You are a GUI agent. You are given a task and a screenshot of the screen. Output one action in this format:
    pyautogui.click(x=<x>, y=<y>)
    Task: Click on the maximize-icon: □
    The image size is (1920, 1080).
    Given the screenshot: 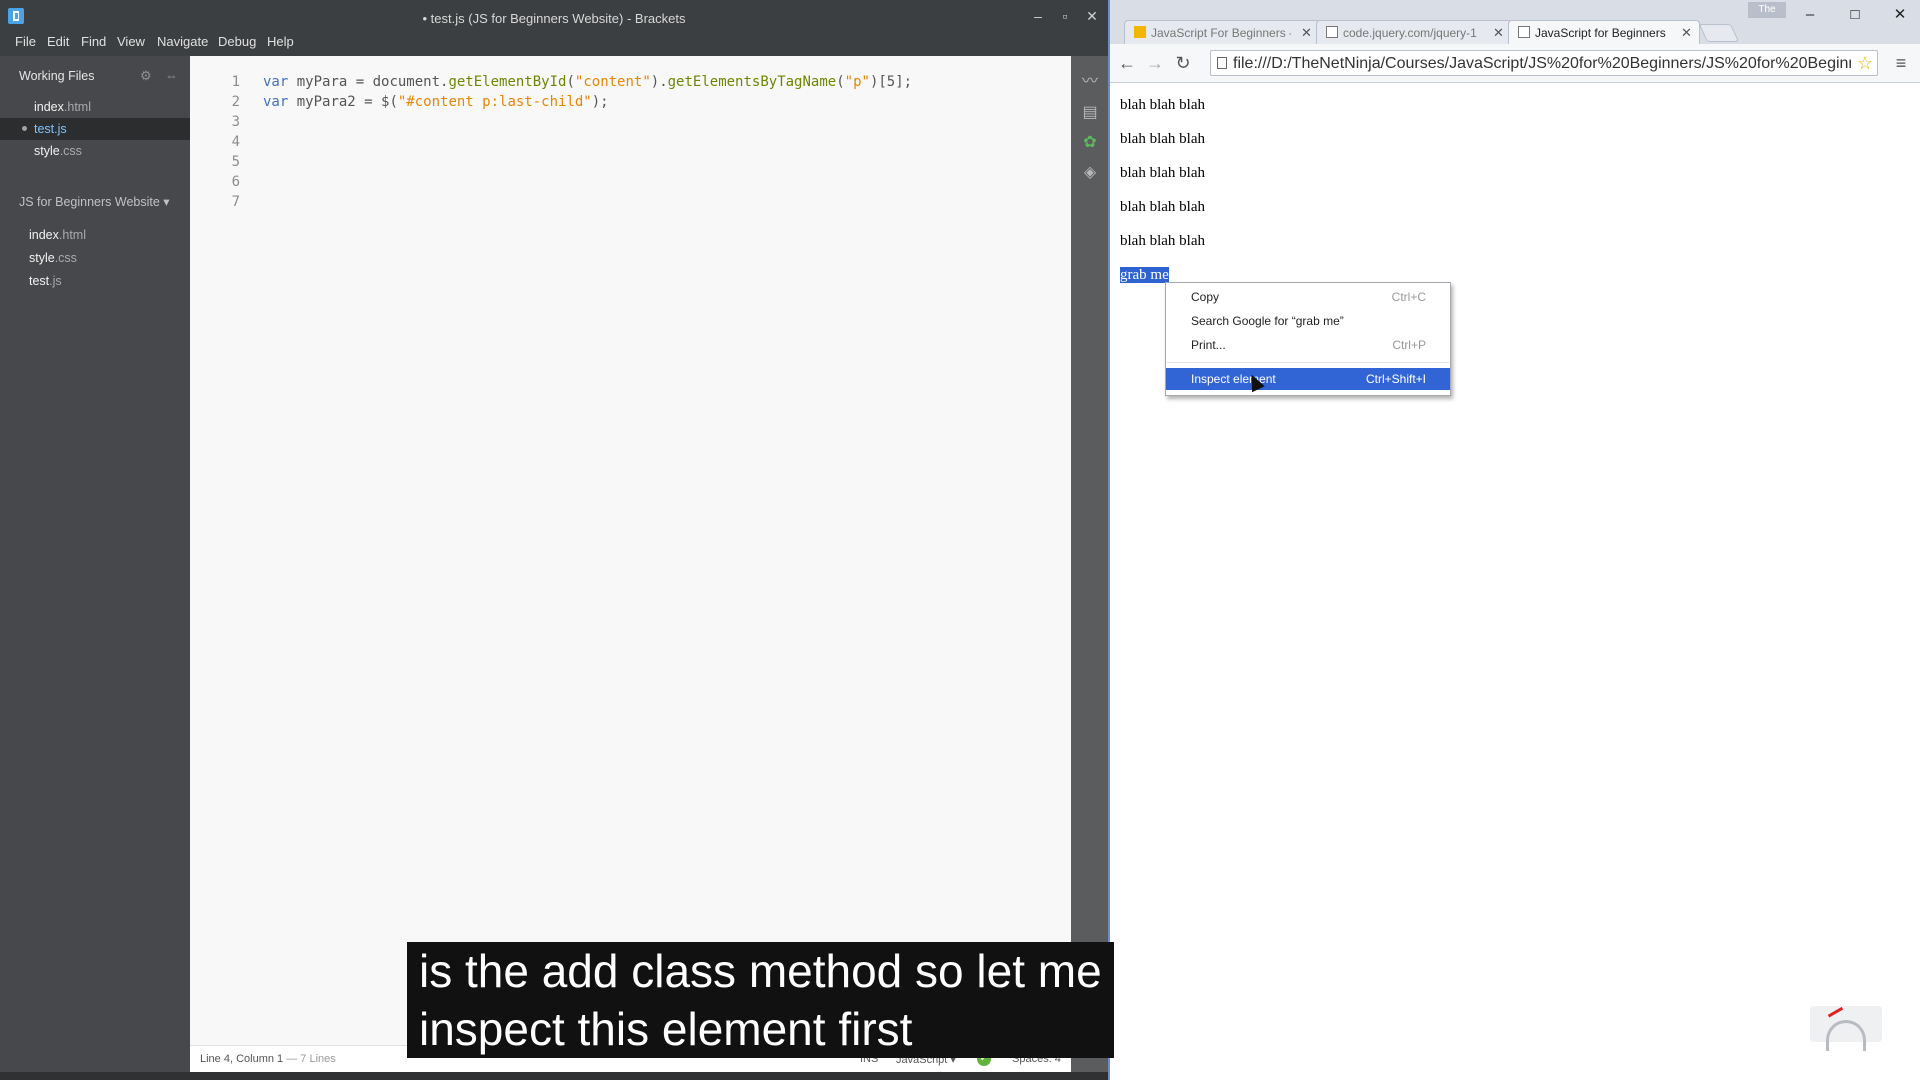 What is the action you would take?
    pyautogui.click(x=1855, y=15)
    